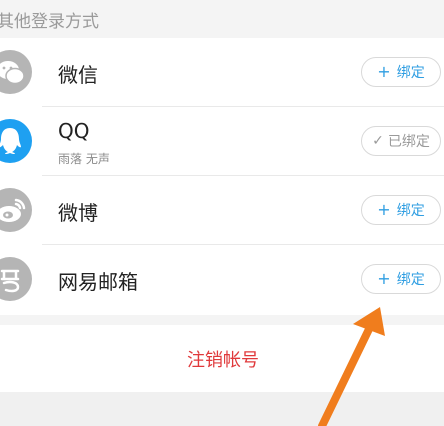  What do you see at coordinates (16, 141) in the screenshot?
I see `qq-icon` at bounding box center [16, 141].